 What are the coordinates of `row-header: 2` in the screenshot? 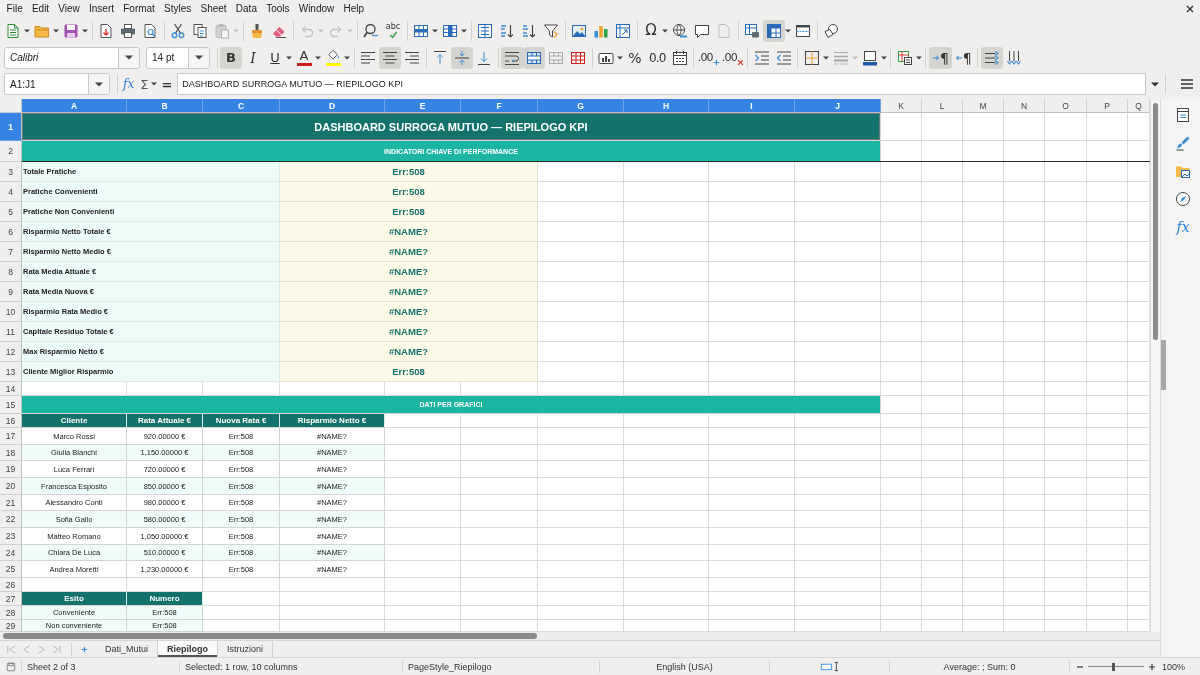 It's located at (11, 151).